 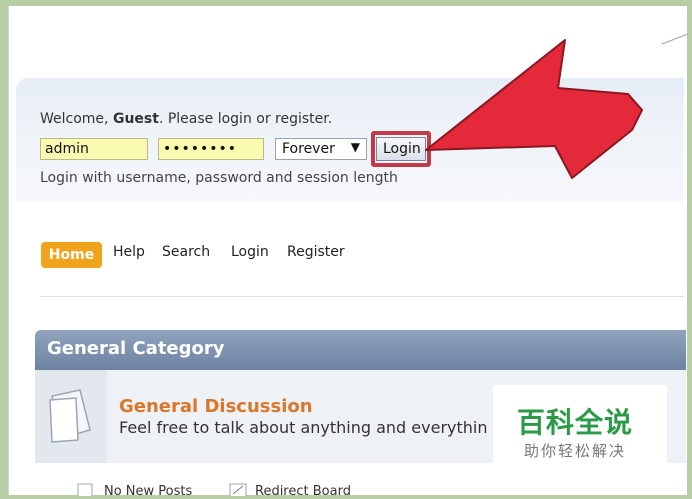 I want to click on annotation-arrow-icon, so click(x=534, y=109).